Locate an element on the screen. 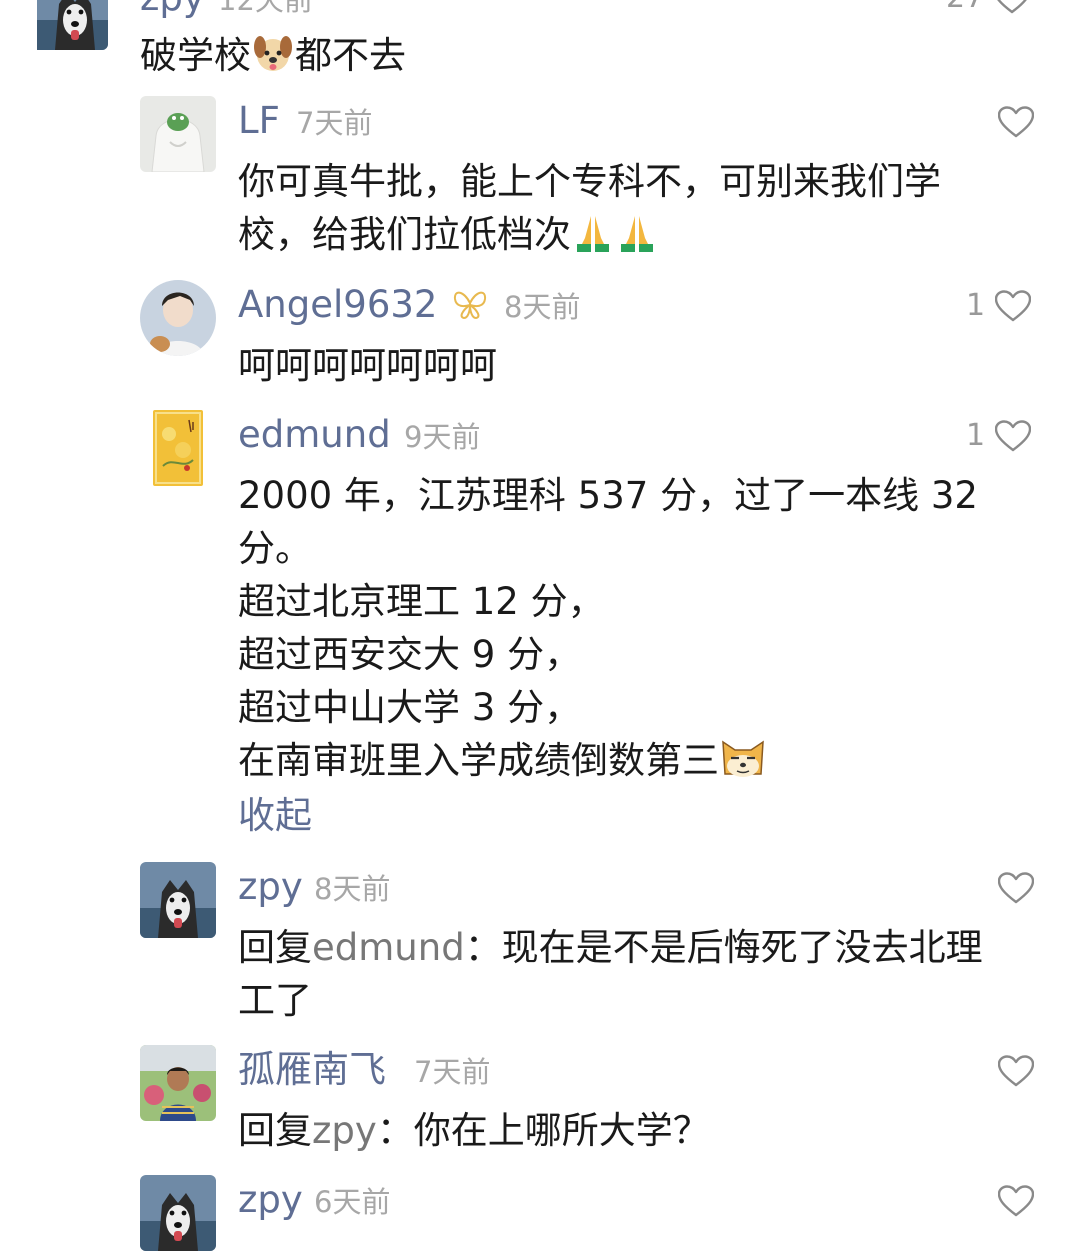 Image resolution: width=1079 pixels, height=1251 pixels. username: edmund is located at coordinates (314, 435).